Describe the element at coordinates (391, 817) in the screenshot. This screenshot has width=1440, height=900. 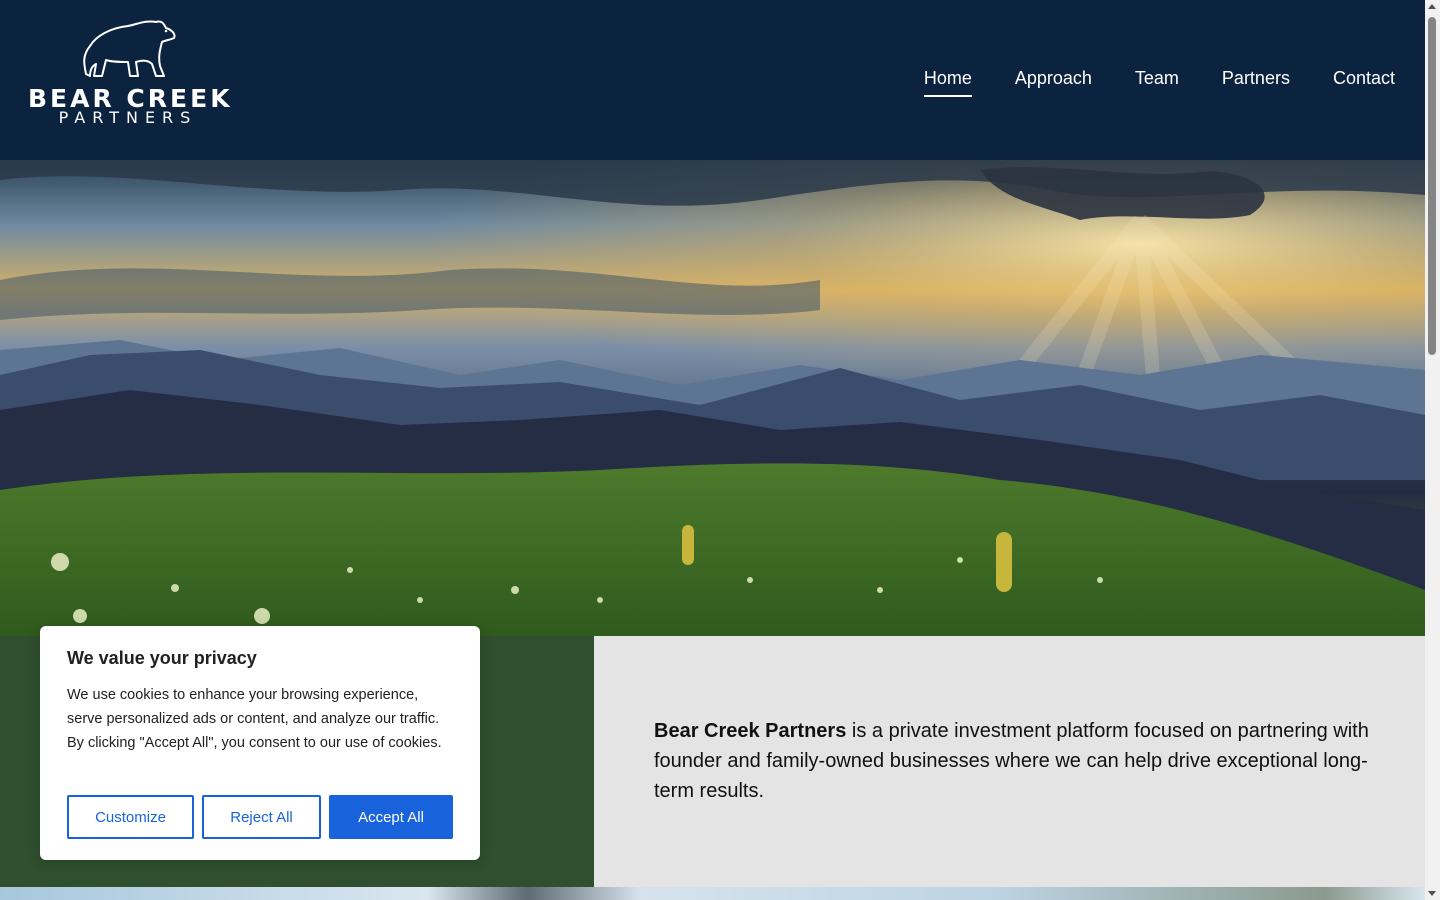
I see `accept-all-button: Accept All` at that location.